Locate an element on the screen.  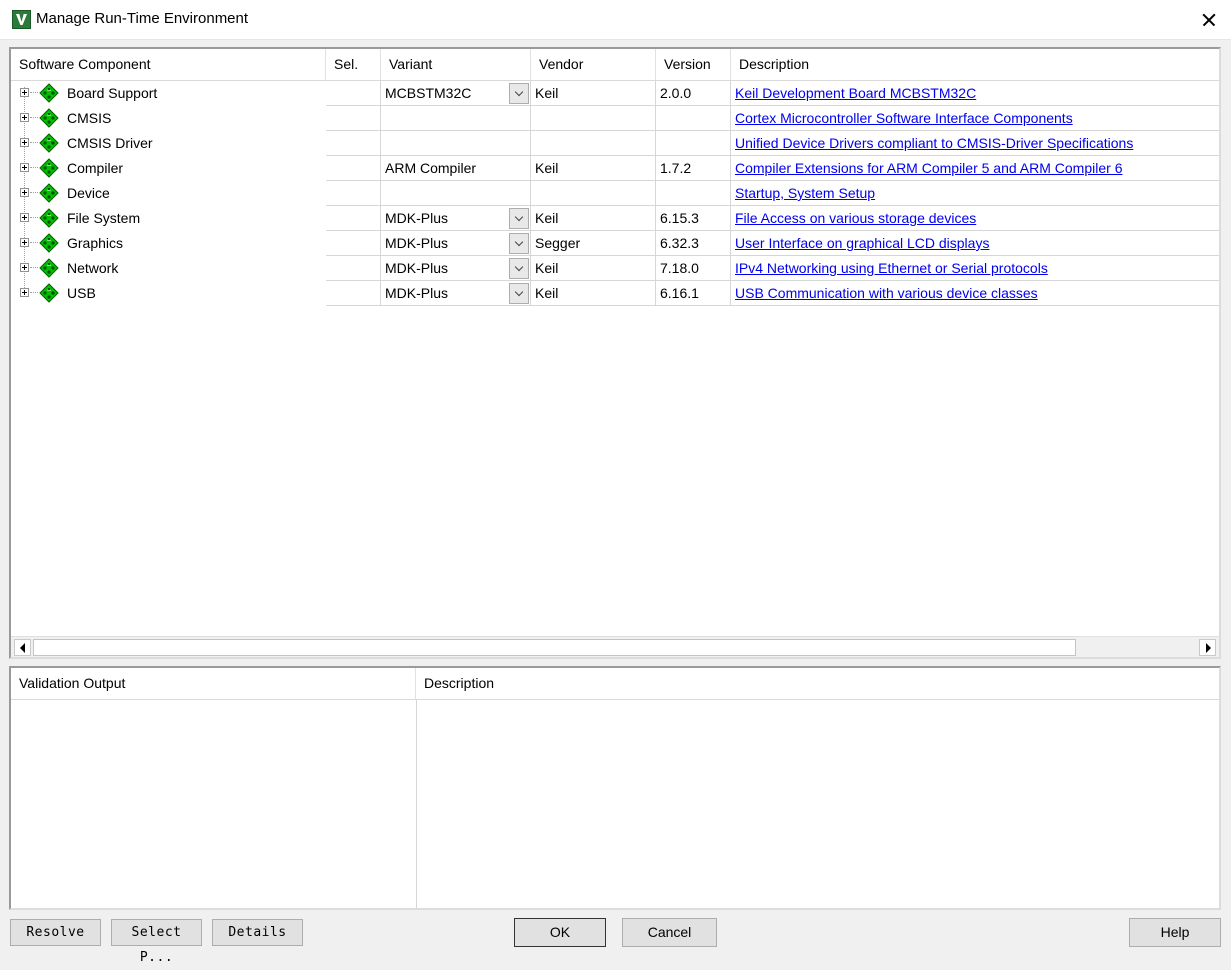
description-link: Startup, System Setup is located at coordinates (805, 193).